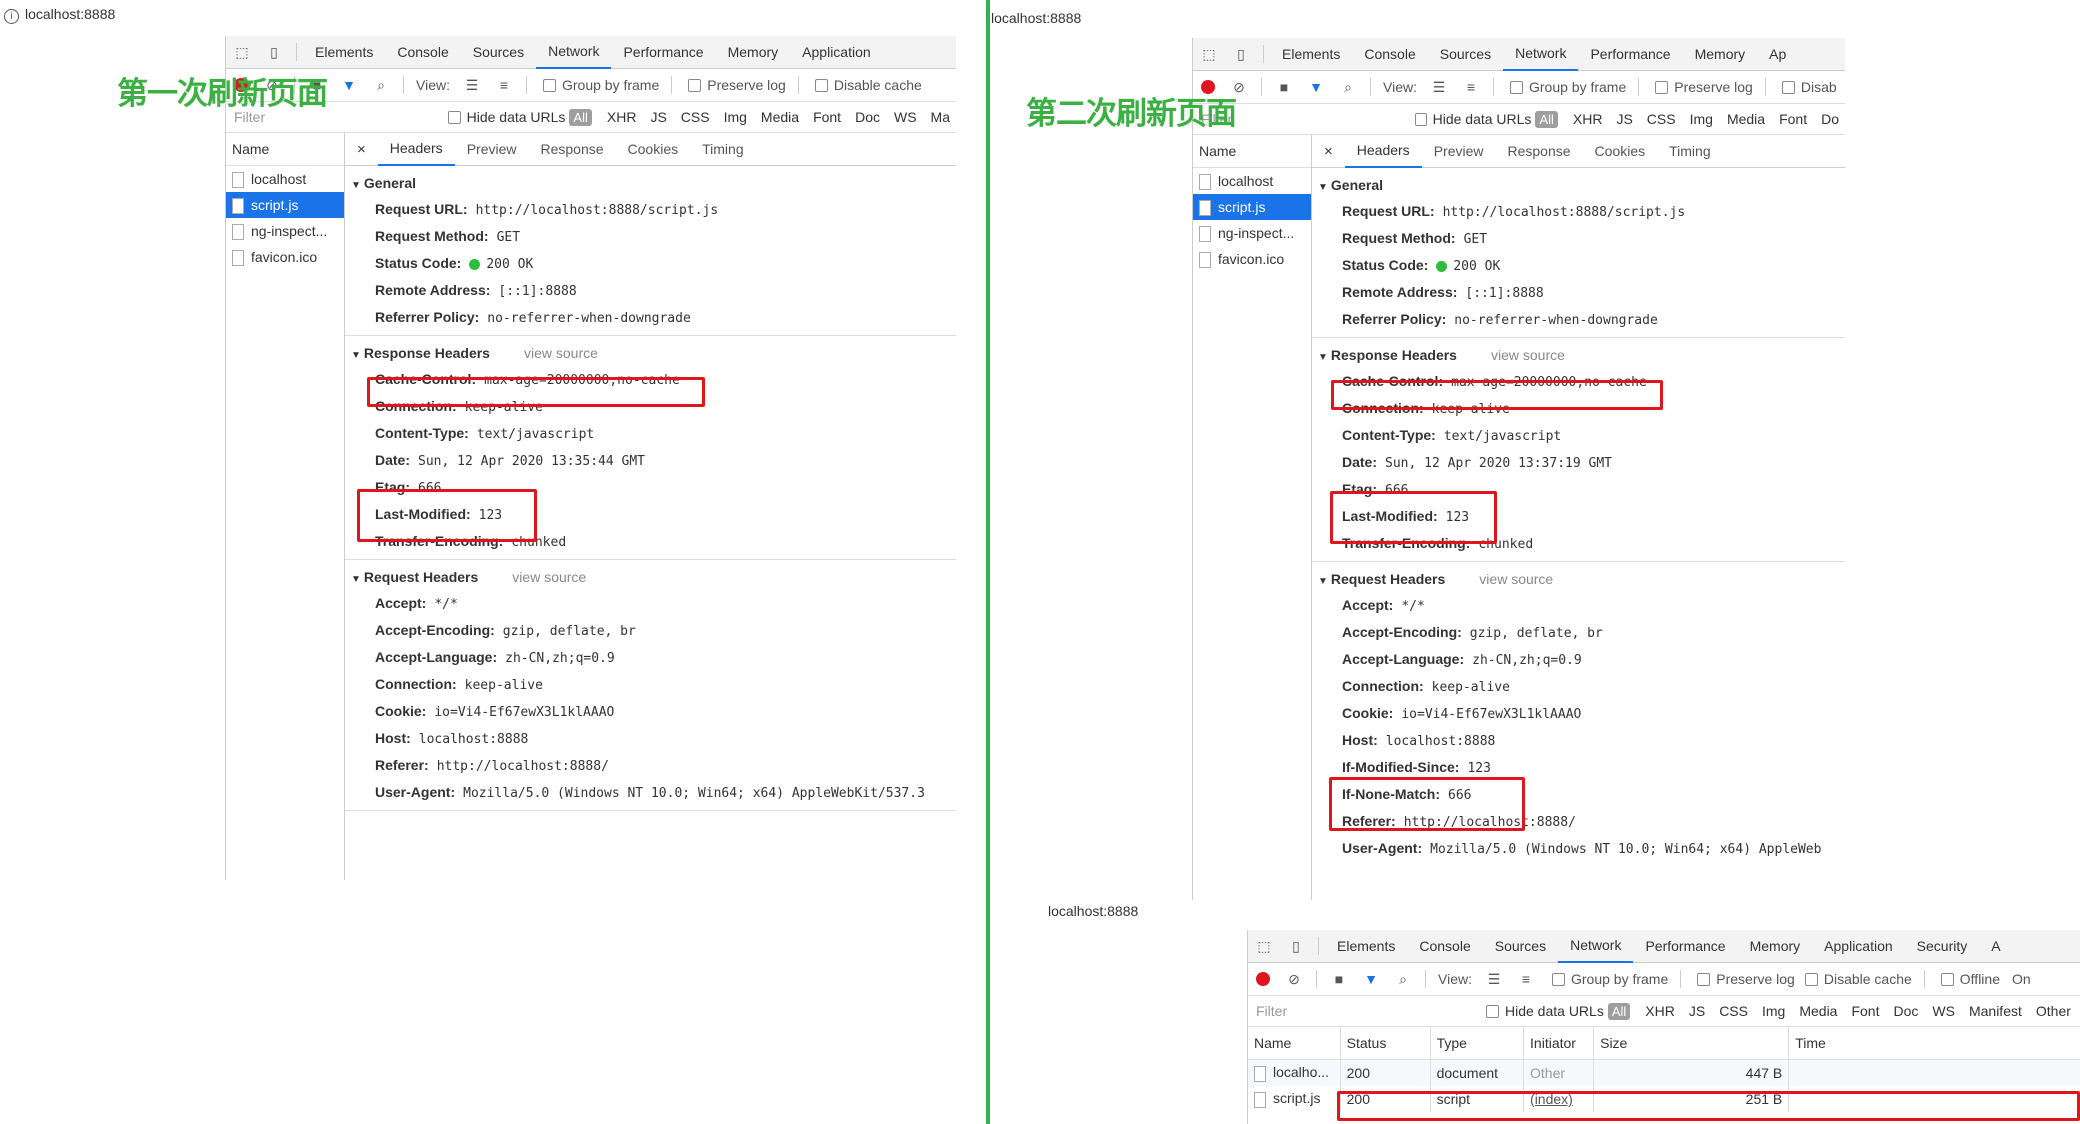 The image size is (2080, 1124). I want to click on tab-application: Ap, so click(1777, 54).